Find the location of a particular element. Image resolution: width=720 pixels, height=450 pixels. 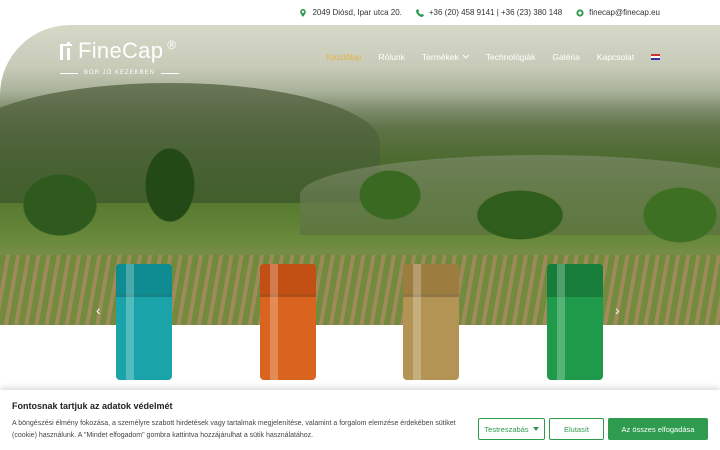

nav-item-kezdolap: Kezdőlap is located at coordinates (343, 57).